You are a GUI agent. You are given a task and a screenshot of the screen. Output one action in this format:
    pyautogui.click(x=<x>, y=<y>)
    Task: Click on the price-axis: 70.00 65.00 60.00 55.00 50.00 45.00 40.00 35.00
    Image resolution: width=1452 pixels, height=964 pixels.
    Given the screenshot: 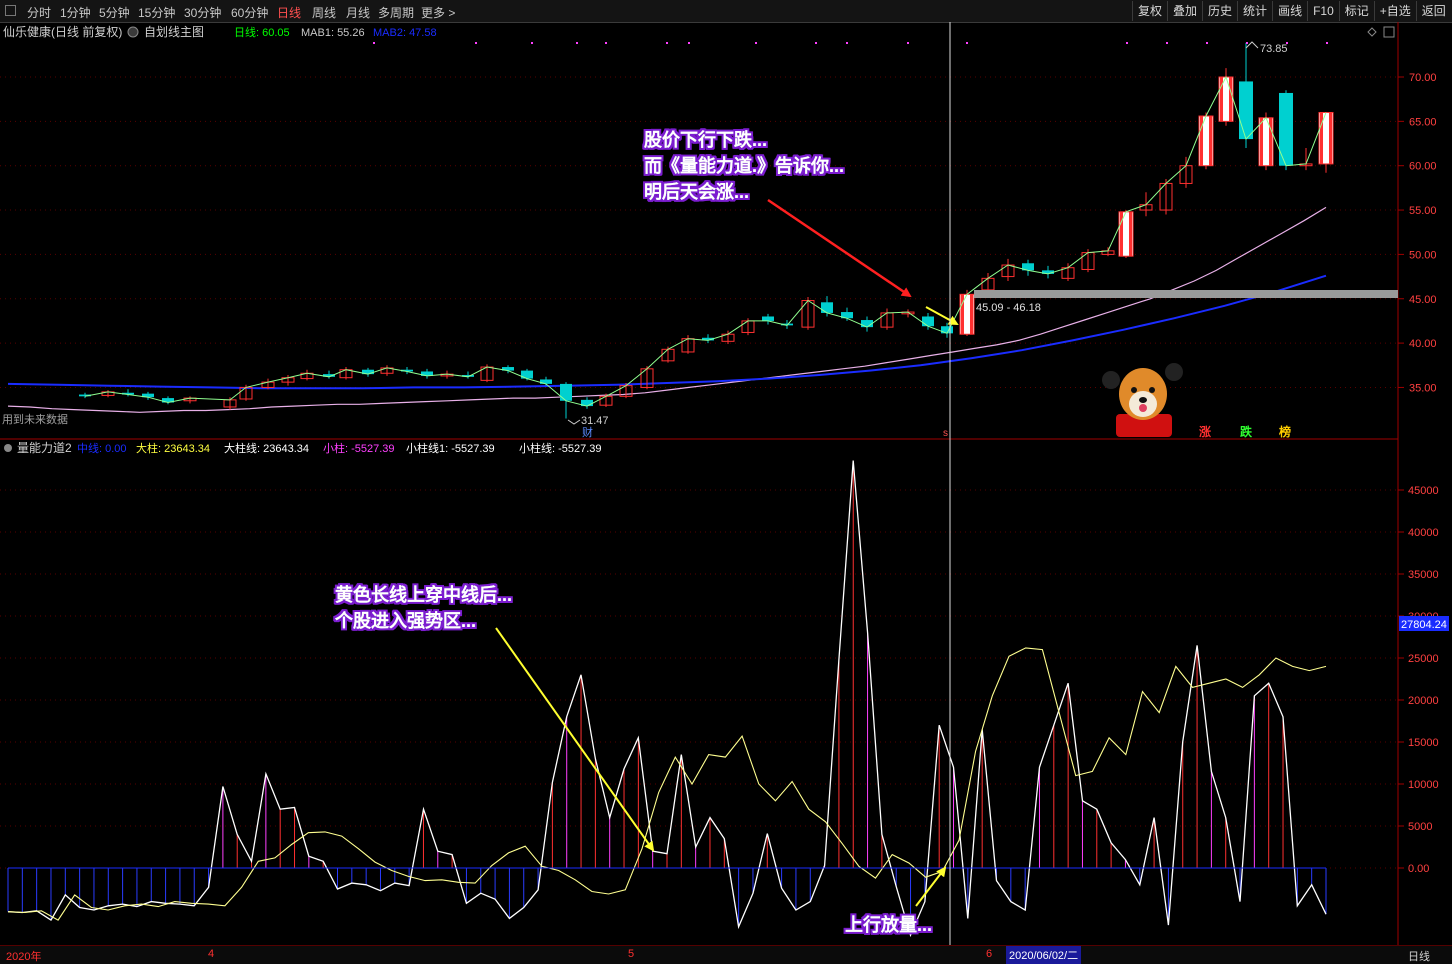 What is the action you would take?
    pyautogui.click(x=1417, y=233)
    